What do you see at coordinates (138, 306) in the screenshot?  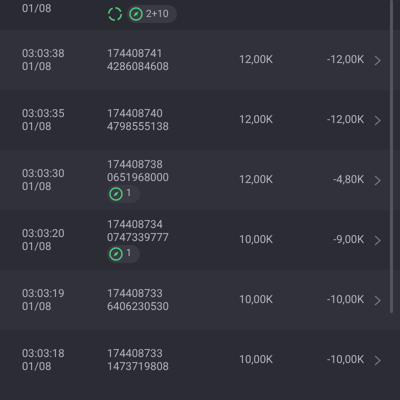 I see `ticket-sub-id-text: 6406230530` at bounding box center [138, 306].